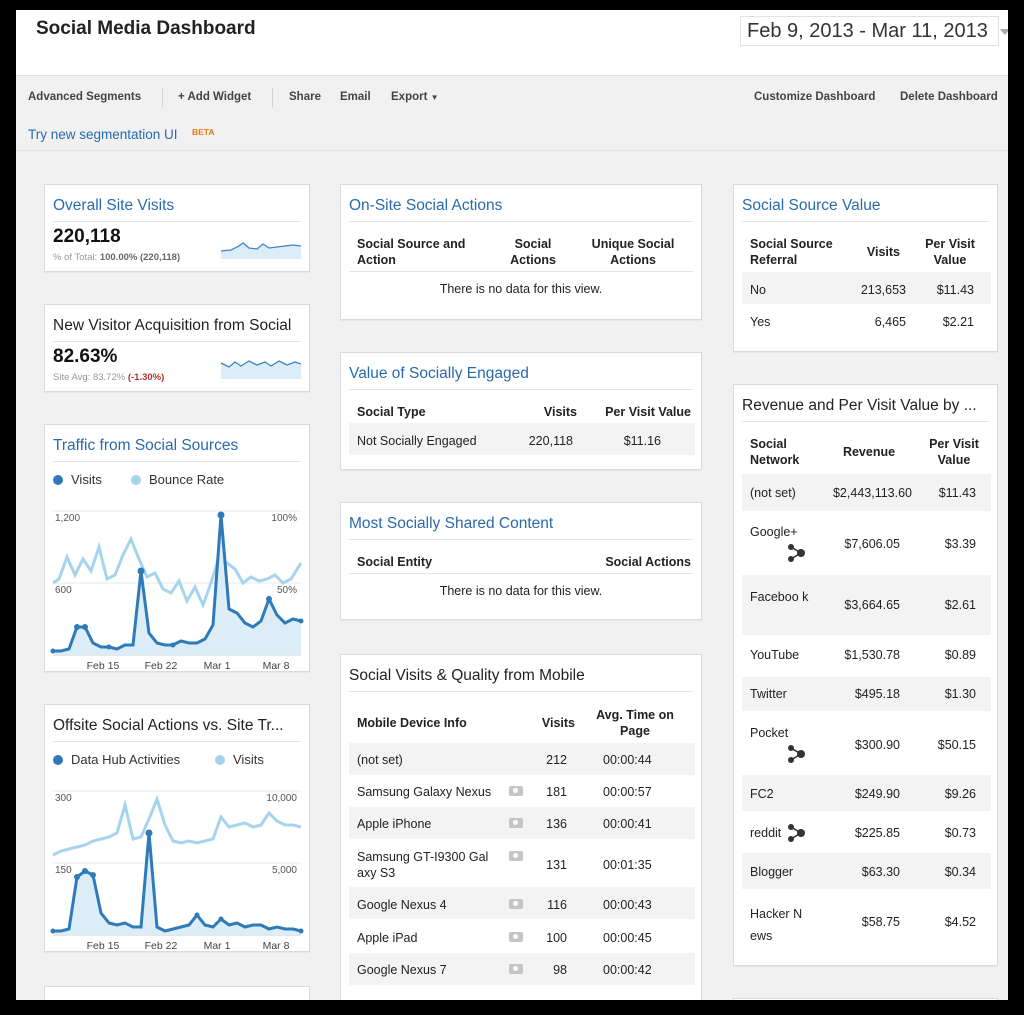 This screenshot has height=1015, width=1024. What do you see at coordinates (103, 134) in the screenshot?
I see `try-segmentation-link: Try new segmentation UI` at bounding box center [103, 134].